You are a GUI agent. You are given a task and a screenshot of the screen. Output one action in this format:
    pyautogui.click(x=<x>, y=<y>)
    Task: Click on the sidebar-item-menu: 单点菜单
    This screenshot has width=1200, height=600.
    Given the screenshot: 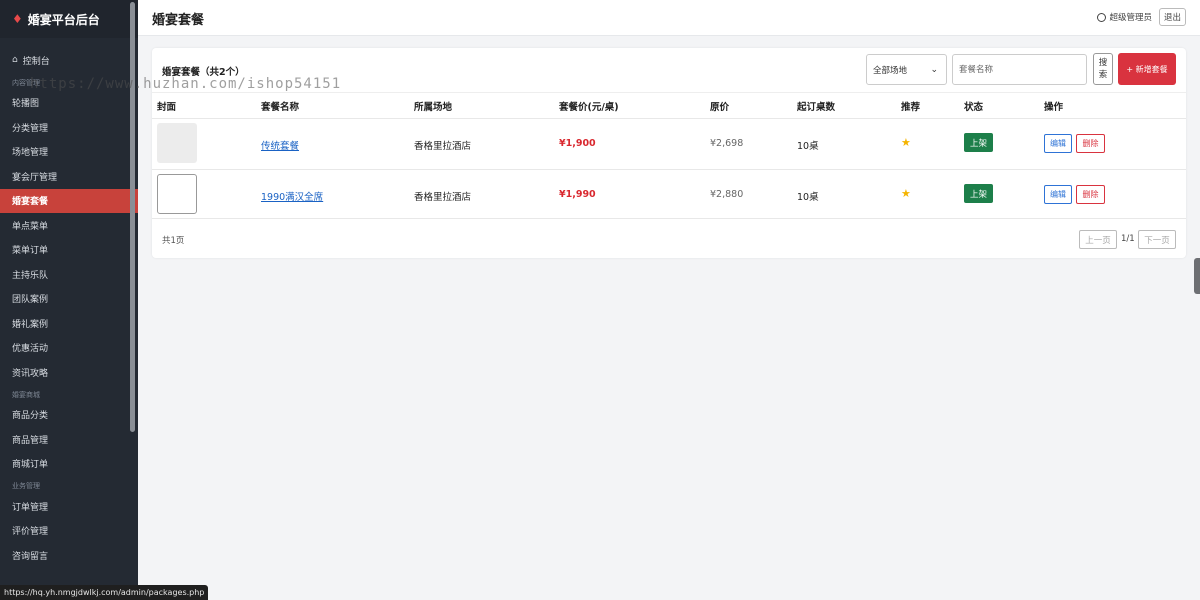 What is the action you would take?
    pyautogui.click(x=69, y=225)
    